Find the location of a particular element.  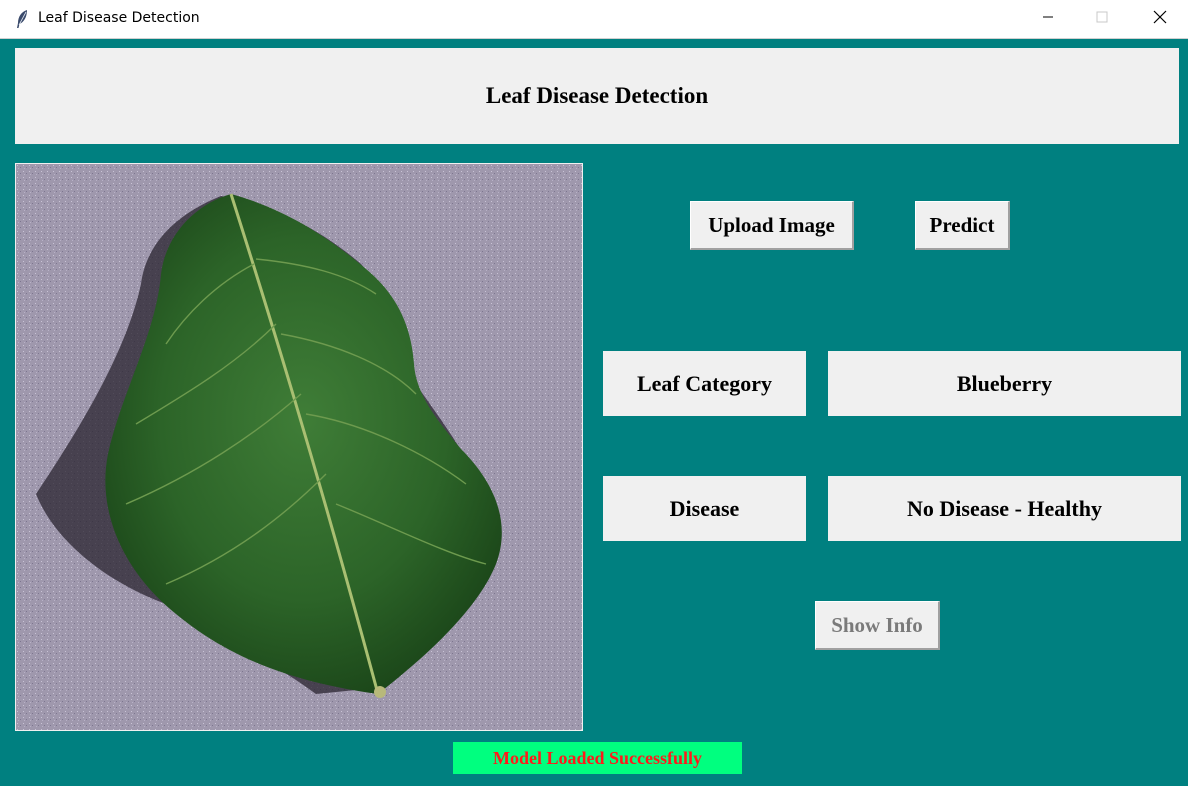

header-banner: Leaf Disease Detection is located at coordinates (597, 96).